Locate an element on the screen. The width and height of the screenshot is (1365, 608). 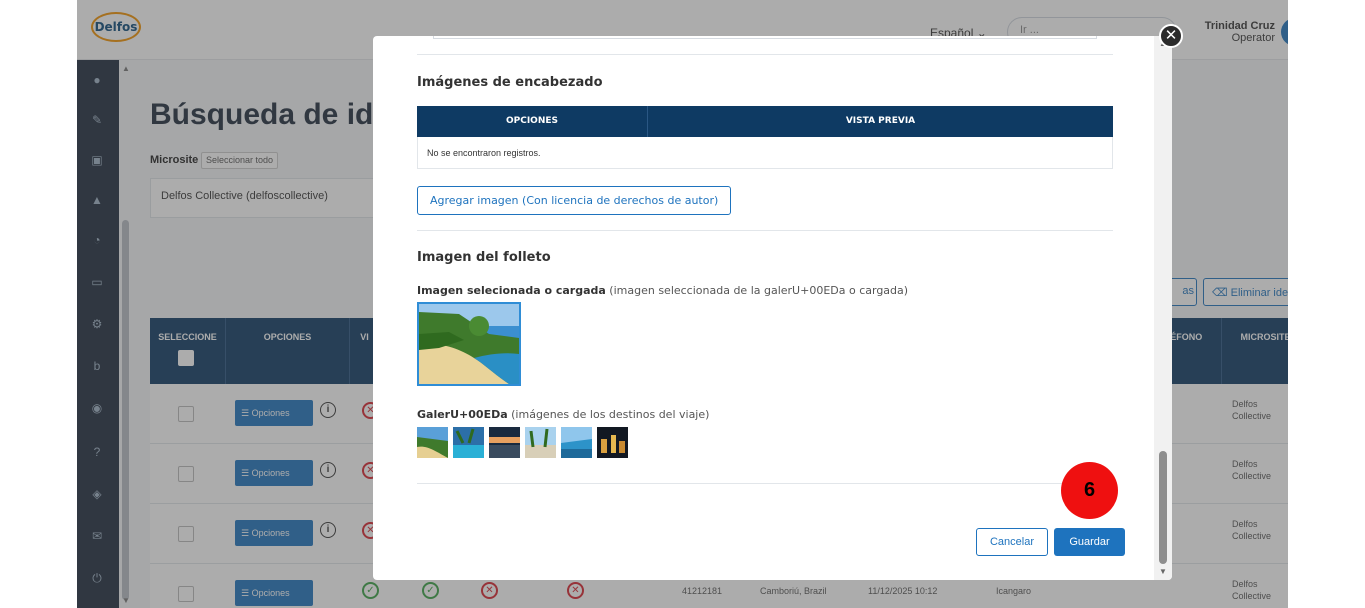
no-records-message: No se encontraron registros. is located at coordinates (765, 153).